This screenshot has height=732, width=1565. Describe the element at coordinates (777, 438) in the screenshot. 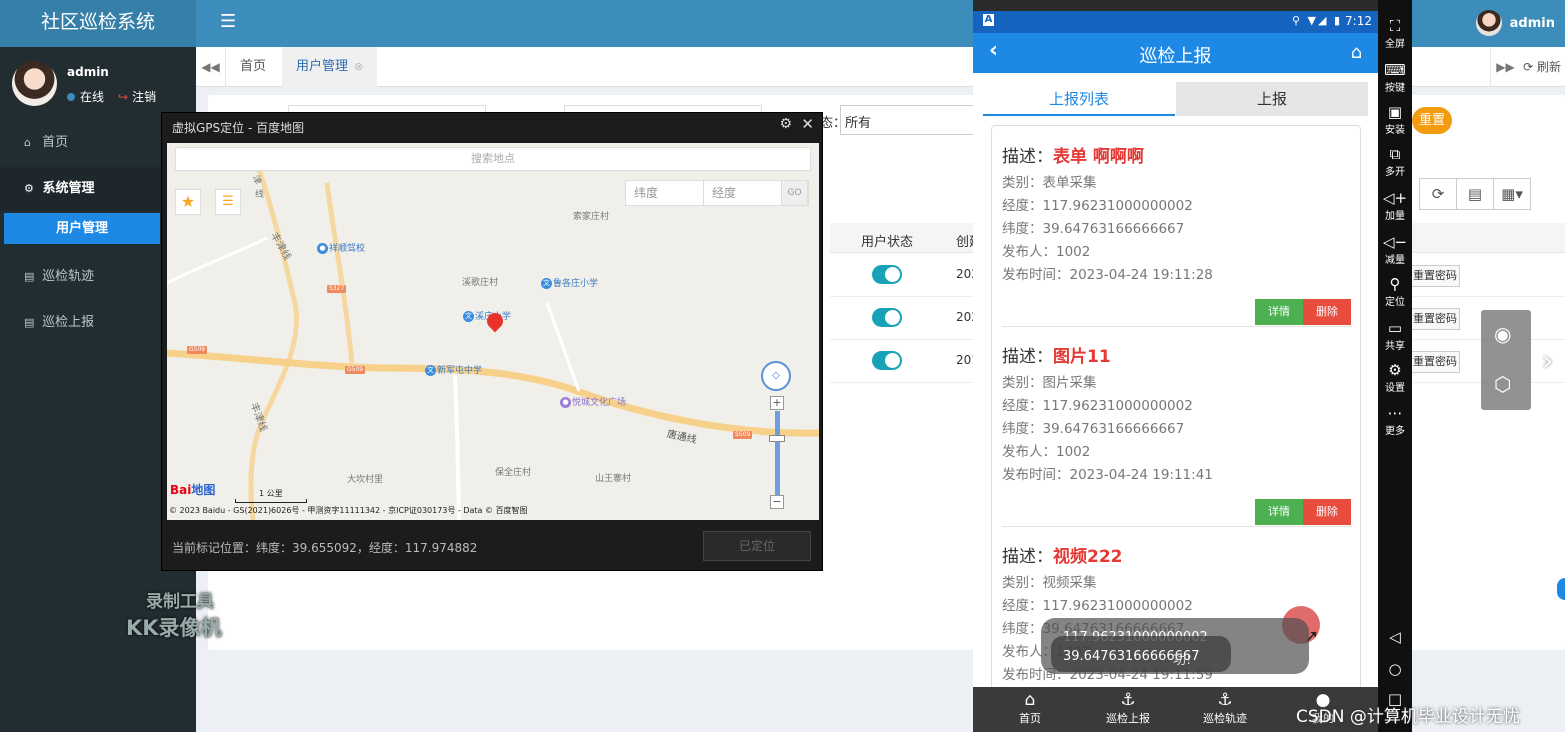

I see `zoom-slider-handle` at that location.